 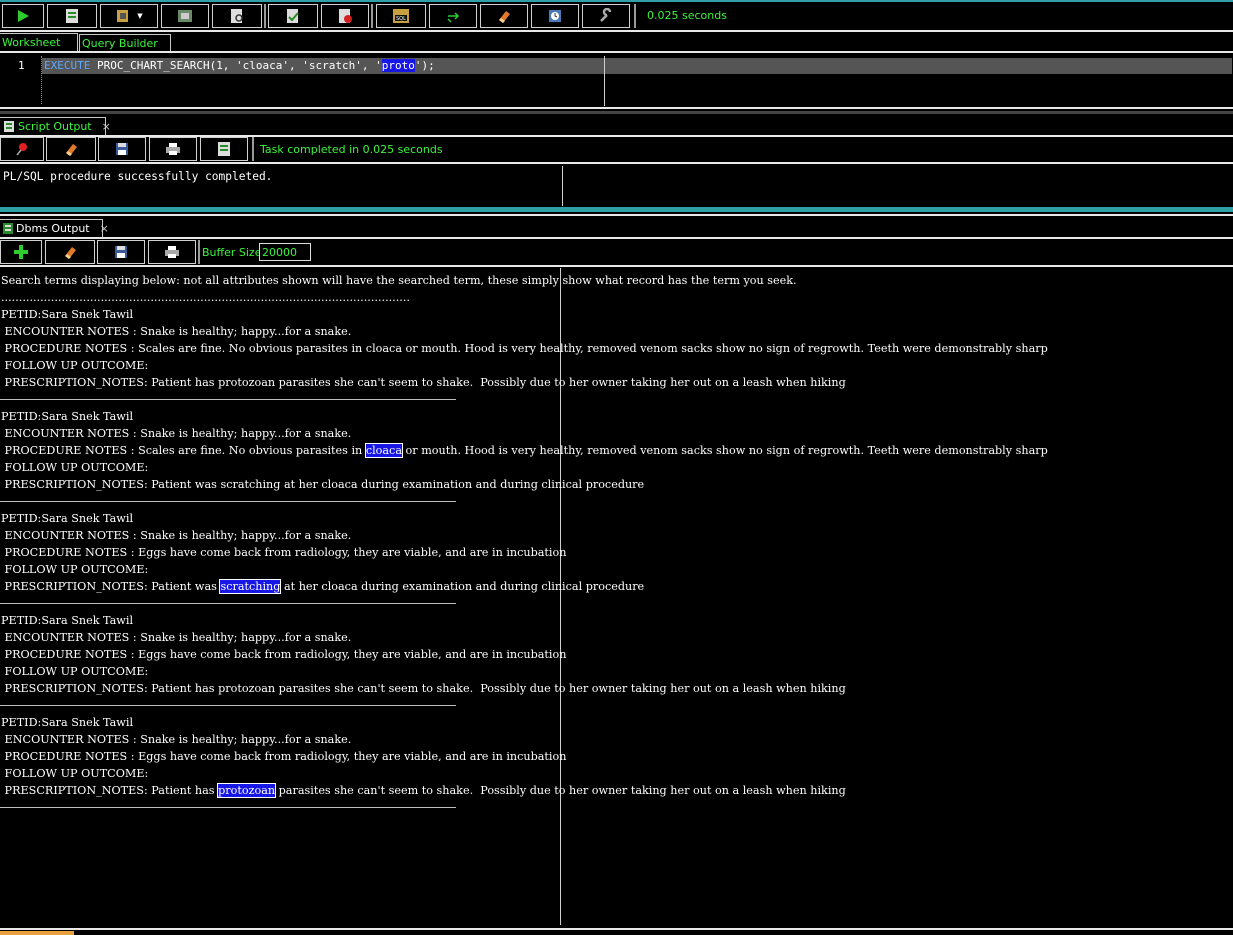 I want to click on print-dbms-output-button, so click(x=172, y=252).